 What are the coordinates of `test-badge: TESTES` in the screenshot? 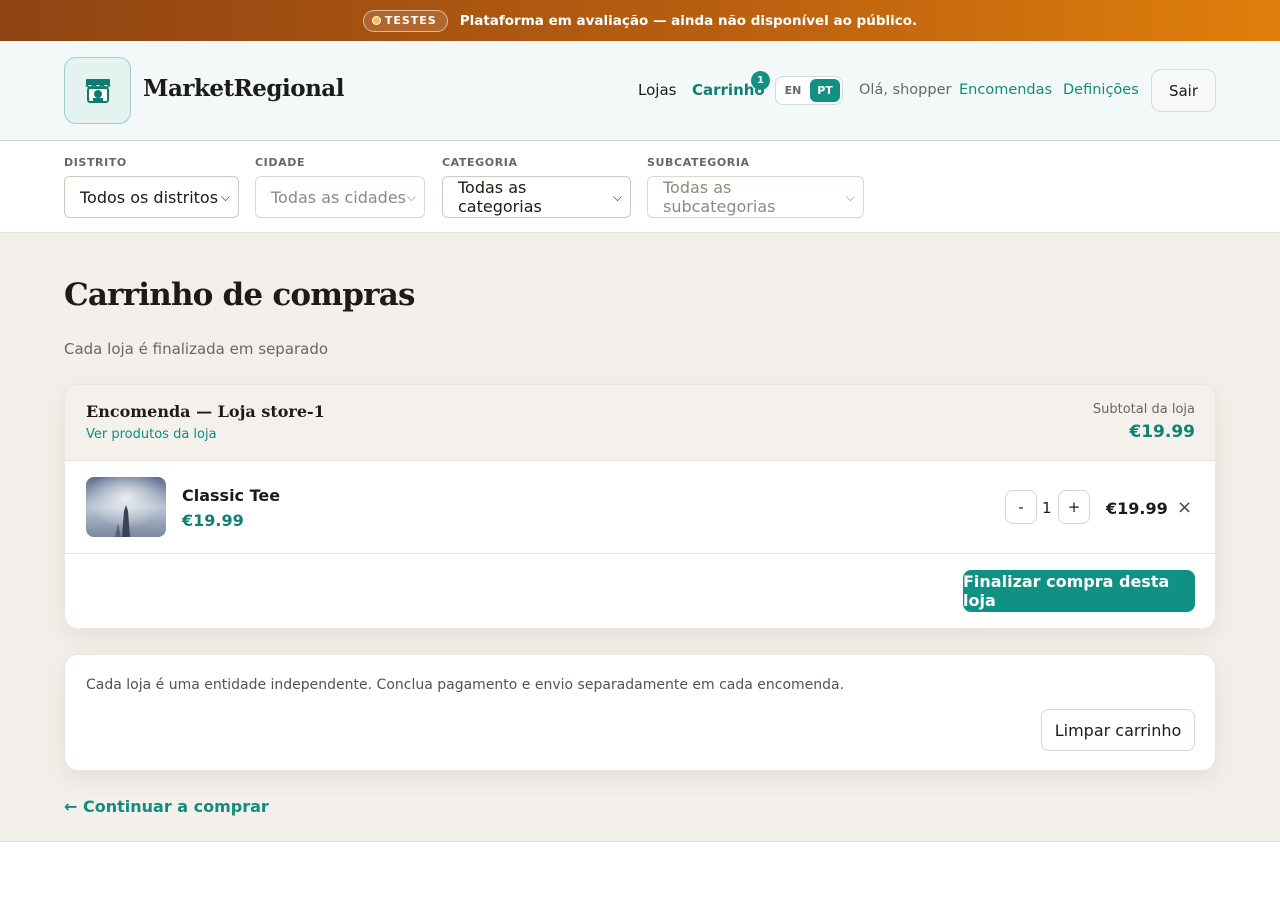 It's located at (405, 20).